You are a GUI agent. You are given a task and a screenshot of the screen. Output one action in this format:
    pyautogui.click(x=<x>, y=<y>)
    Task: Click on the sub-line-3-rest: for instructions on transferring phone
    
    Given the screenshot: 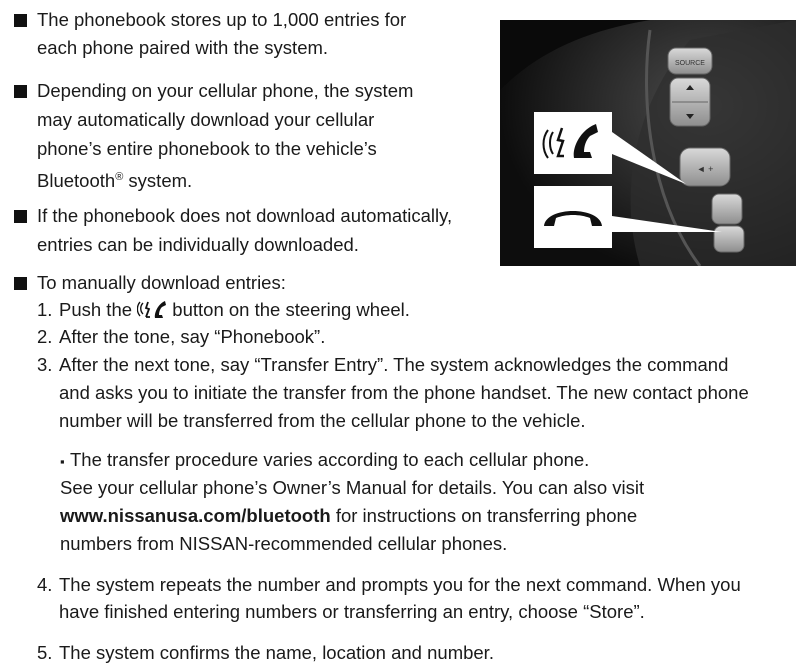 What is the action you would take?
    pyautogui.click(x=484, y=515)
    